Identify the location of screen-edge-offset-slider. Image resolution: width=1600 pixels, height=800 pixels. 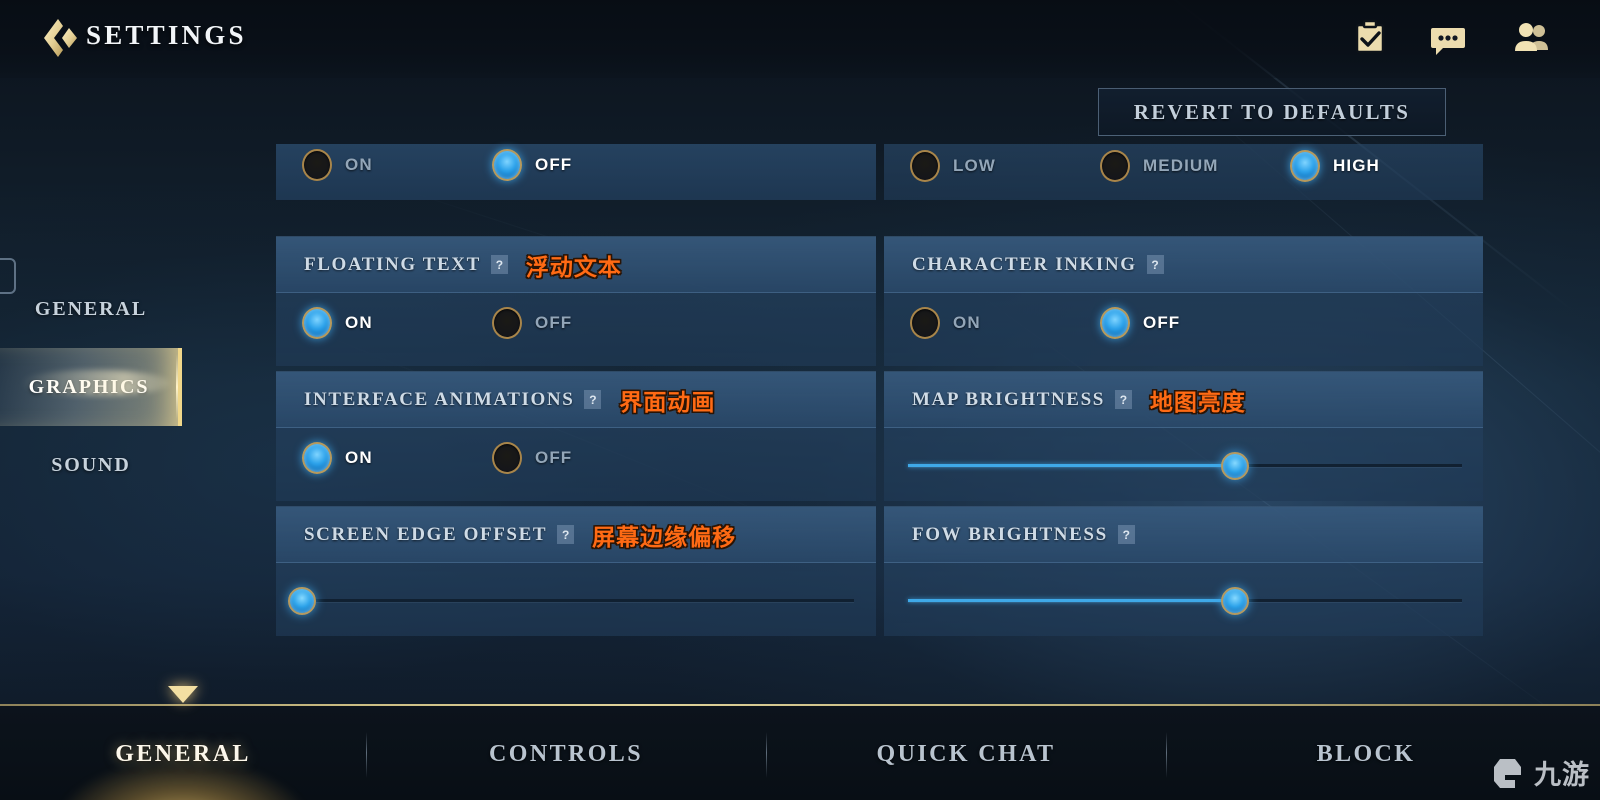
(571, 601).